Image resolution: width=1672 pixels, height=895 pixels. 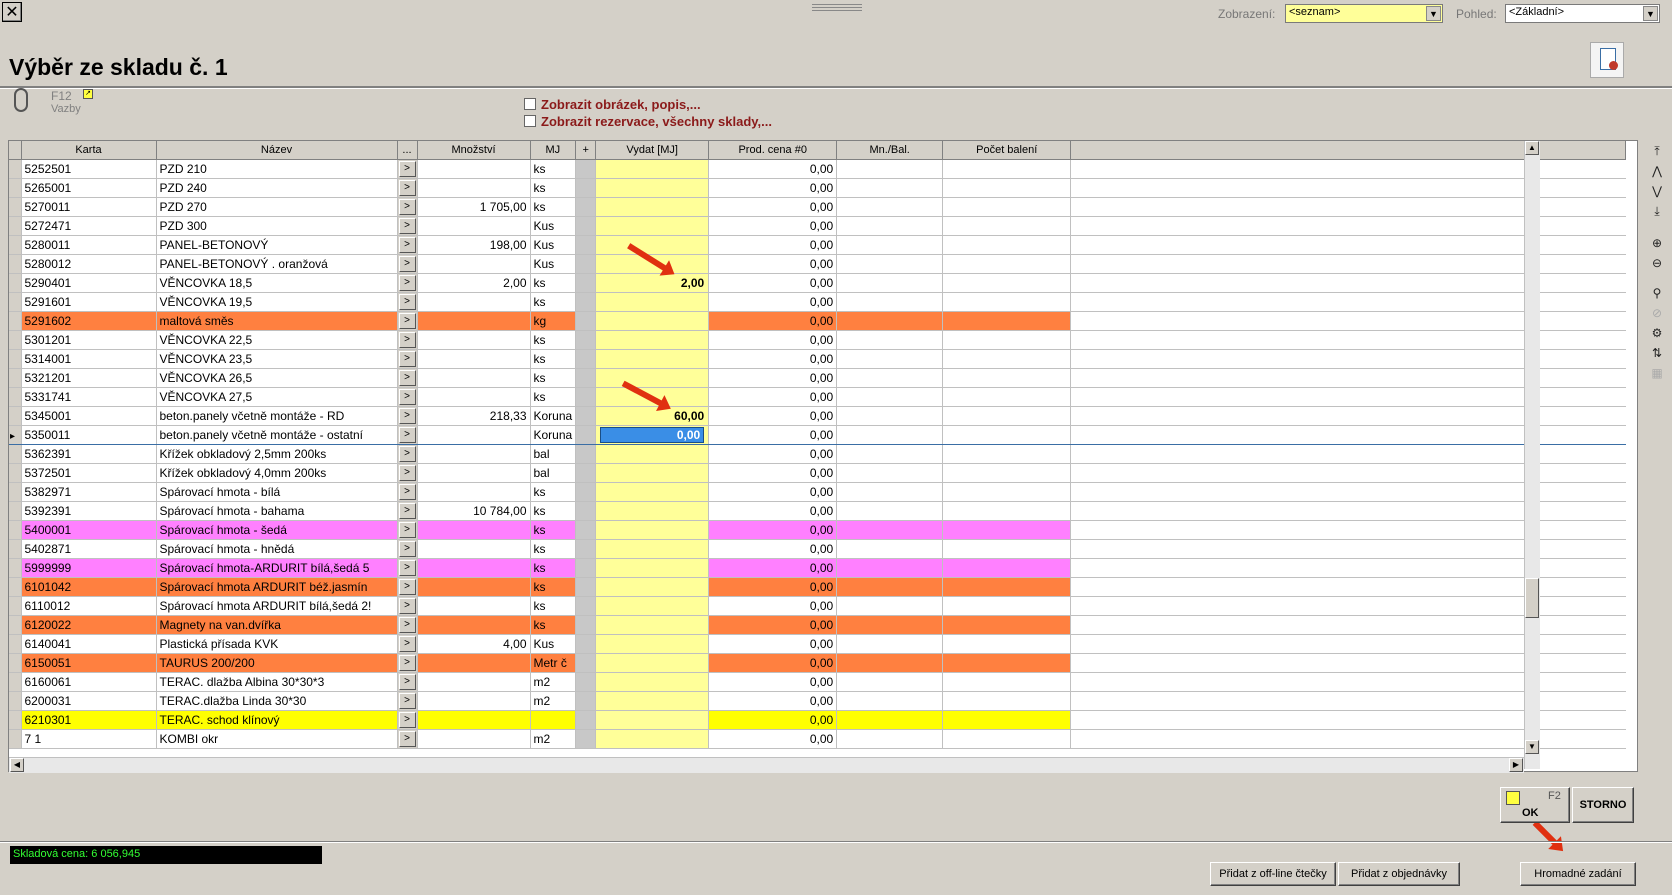 What do you see at coordinates (1657, 353) in the screenshot?
I see `sort-icon: ⇅` at bounding box center [1657, 353].